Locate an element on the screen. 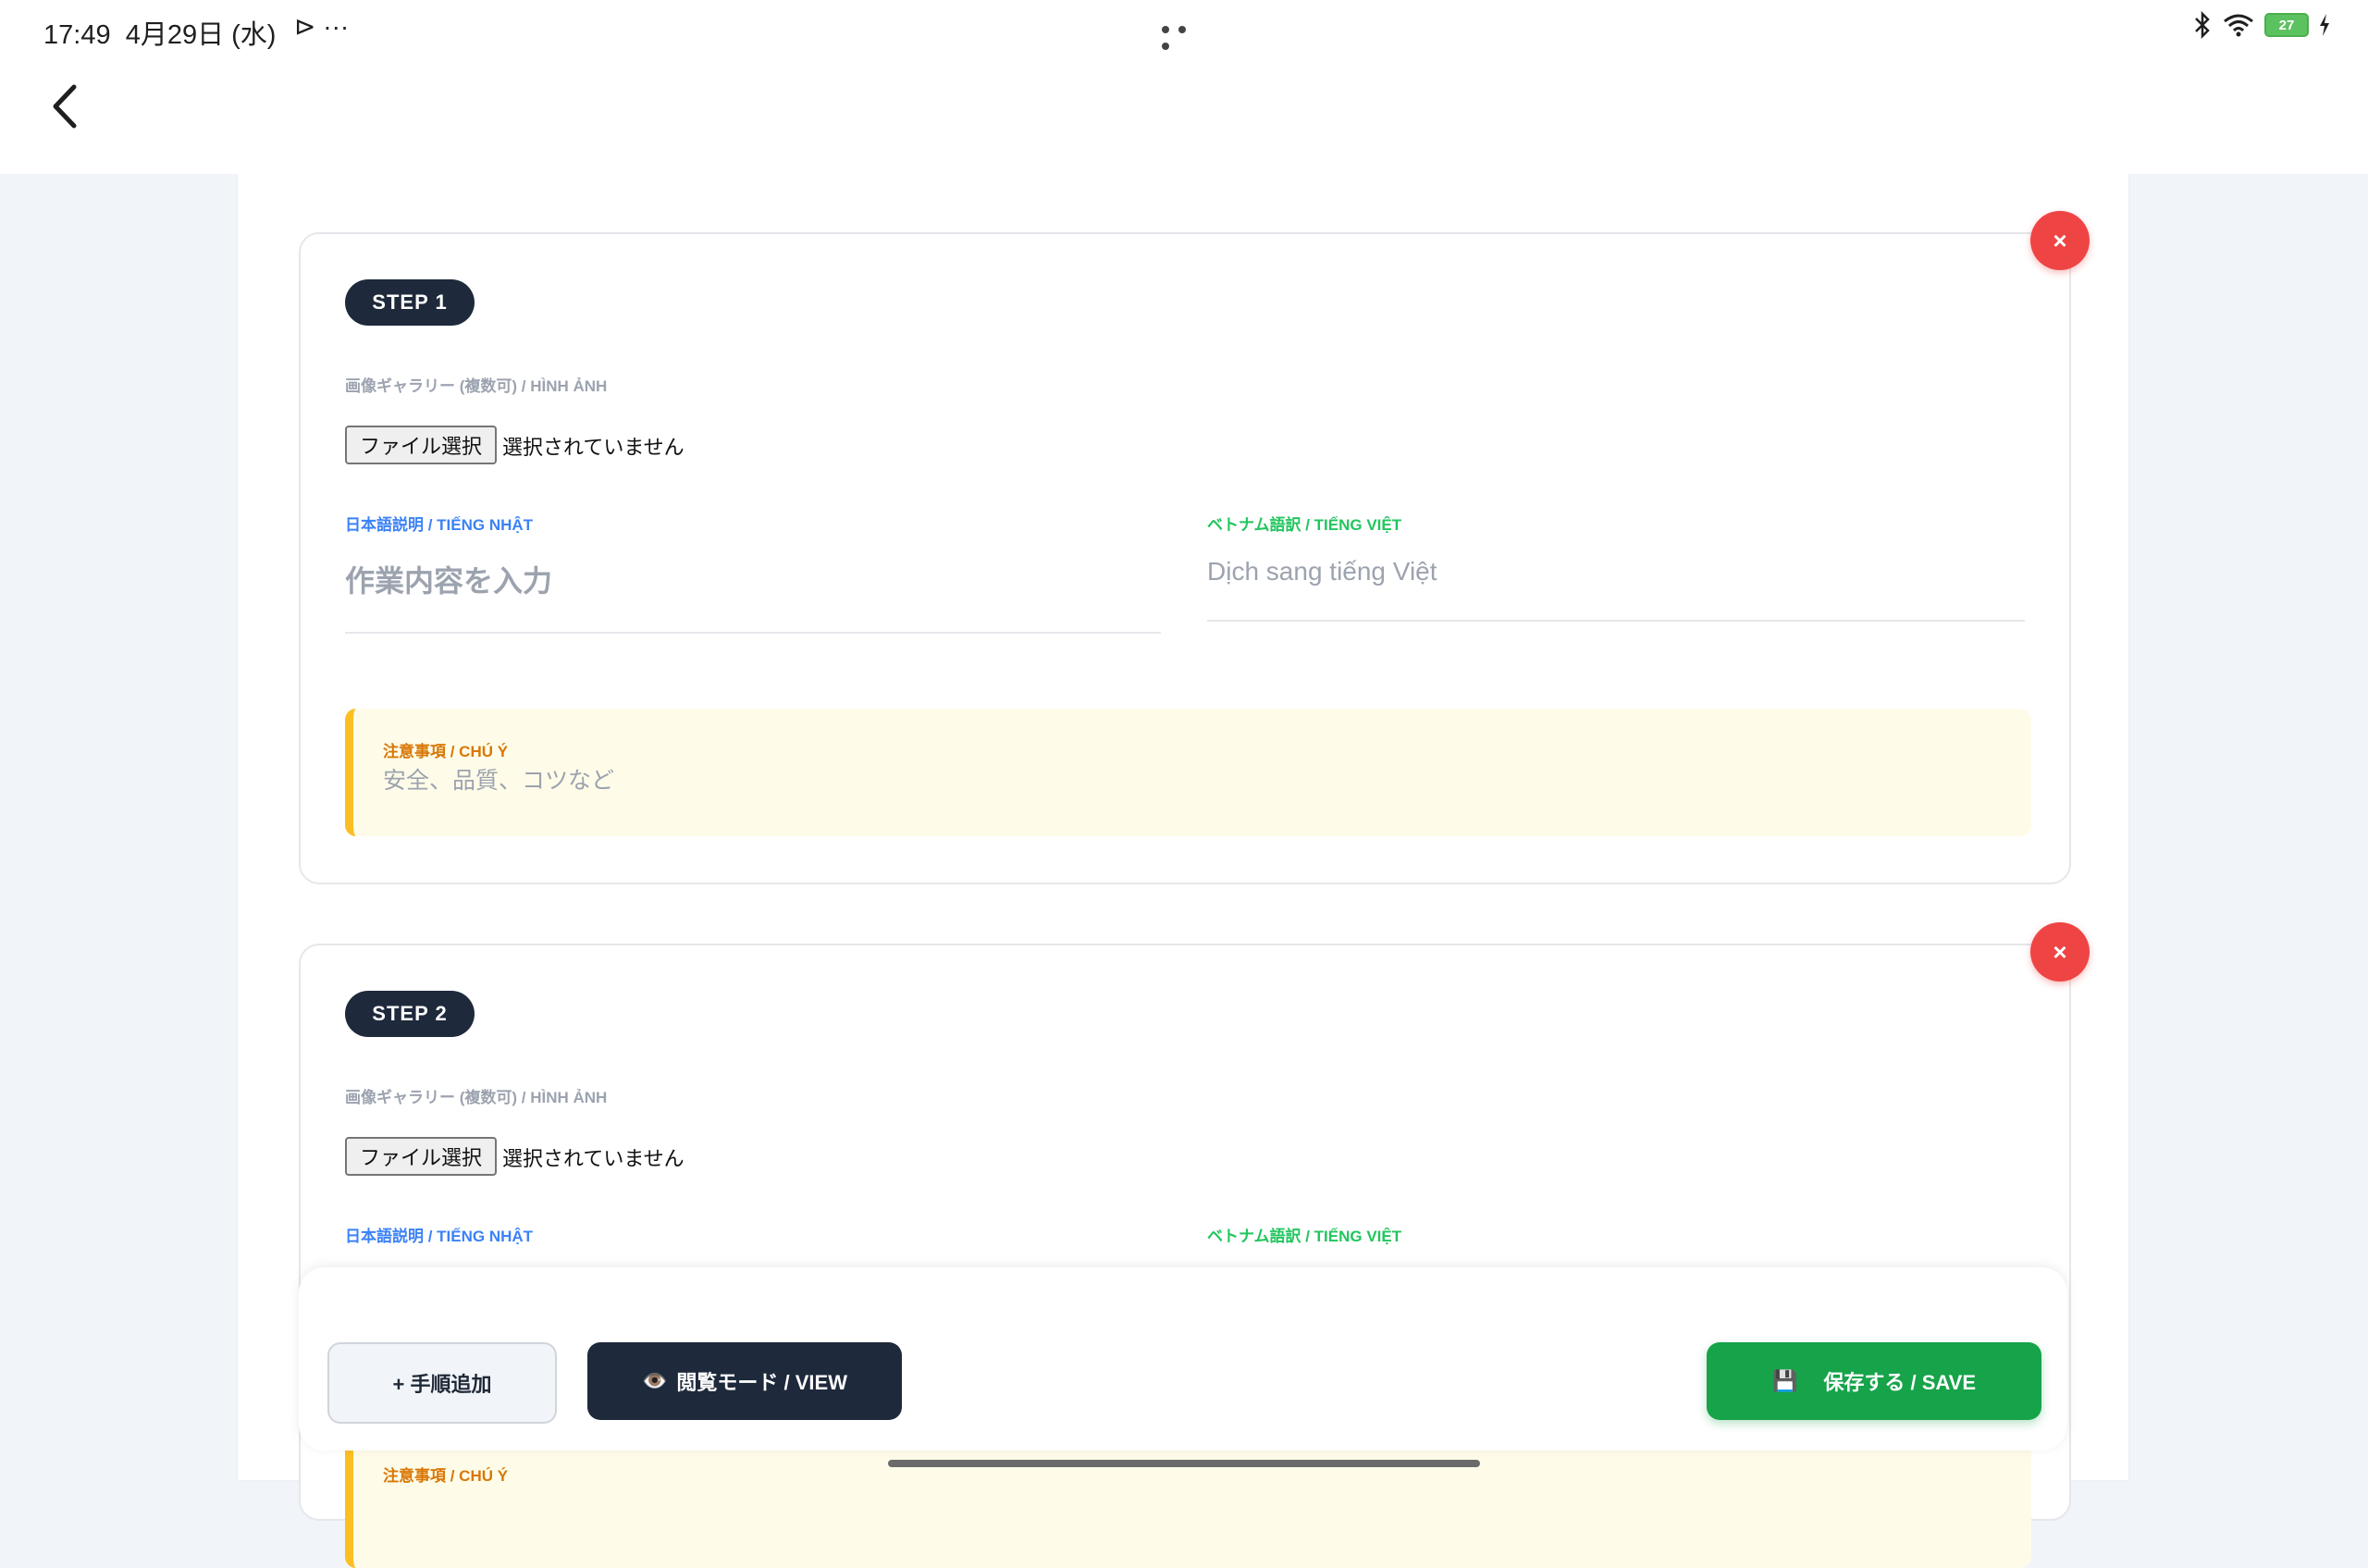 This screenshot has width=2368, height=1568. caution-notes-input: 注意事項 / CHÚ Ý 安全、品質、コツなど is located at coordinates (1188, 772).